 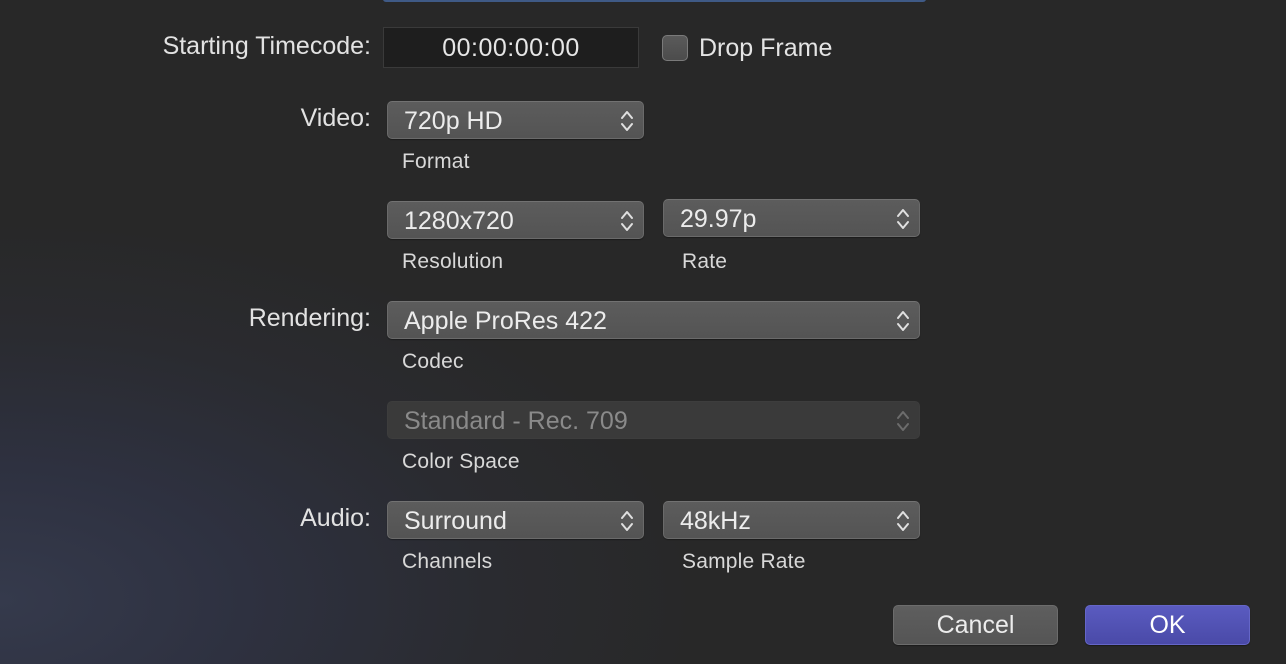 What do you see at coordinates (447, 561) in the screenshot?
I see `channels-caption: Channels` at bounding box center [447, 561].